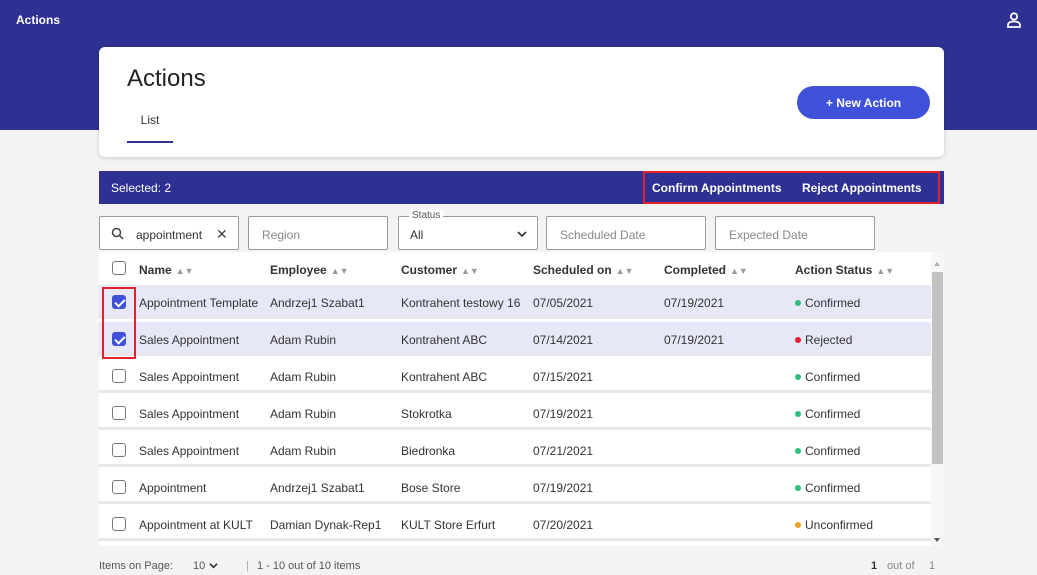 The width and height of the screenshot is (1037, 575). Describe the element at coordinates (768, 235) in the screenshot. I see `expected-date-placeholder: Expected Date` at that location.